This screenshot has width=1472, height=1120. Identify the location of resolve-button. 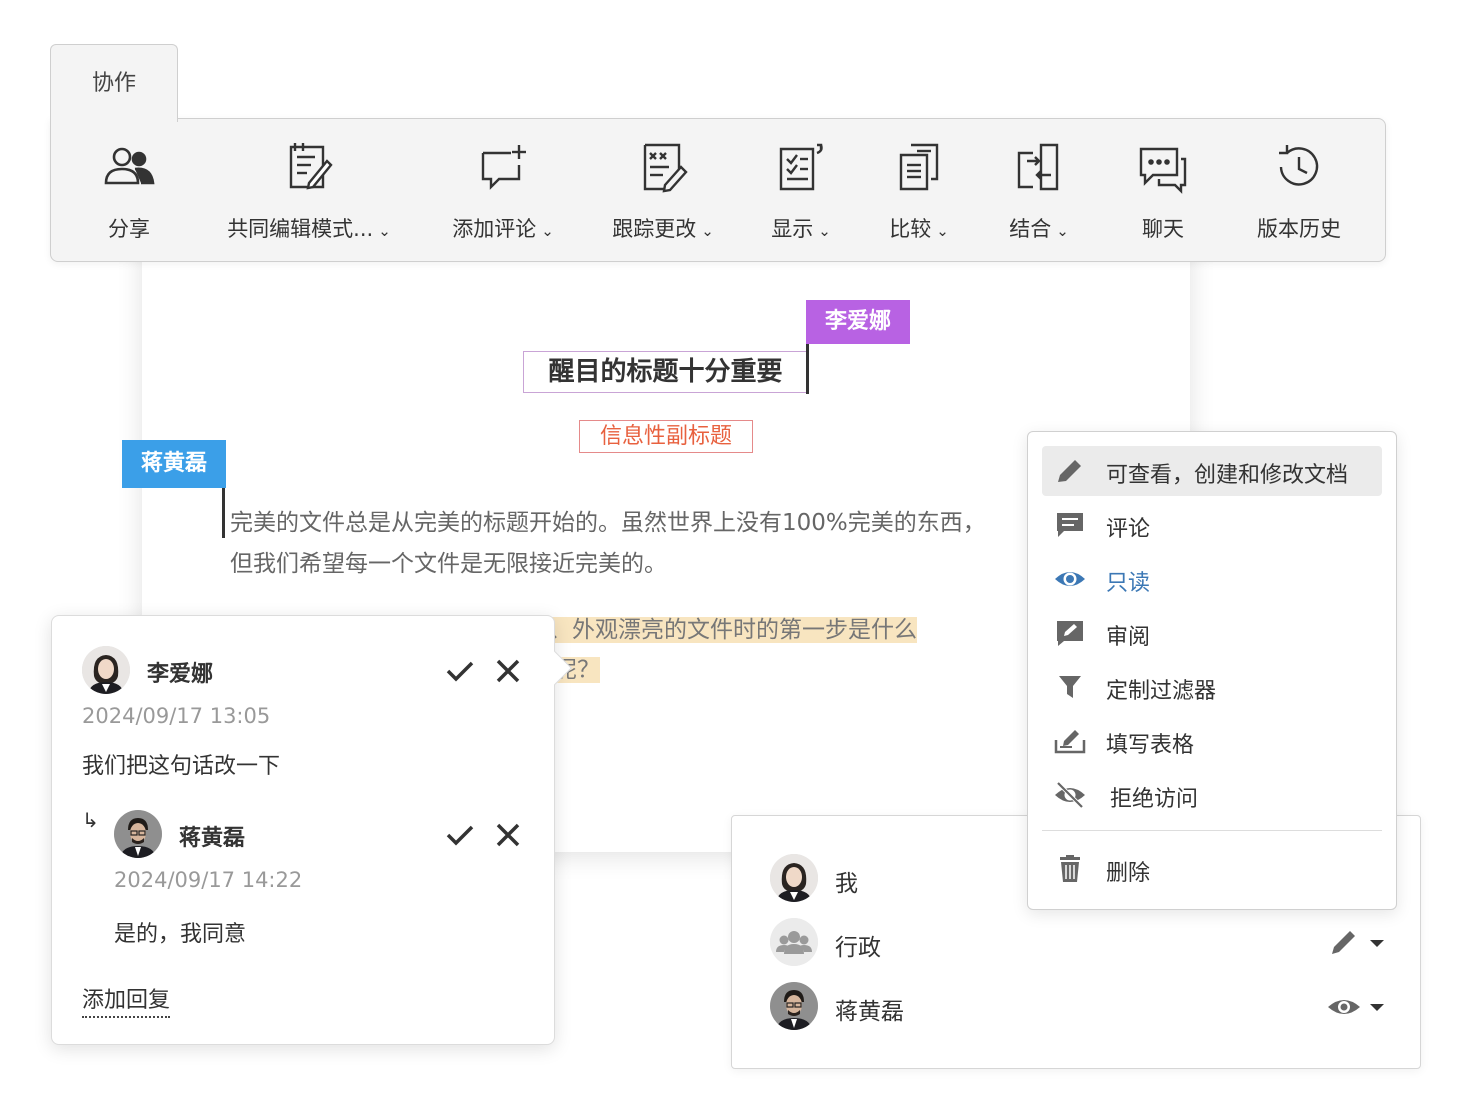
(460, 671).